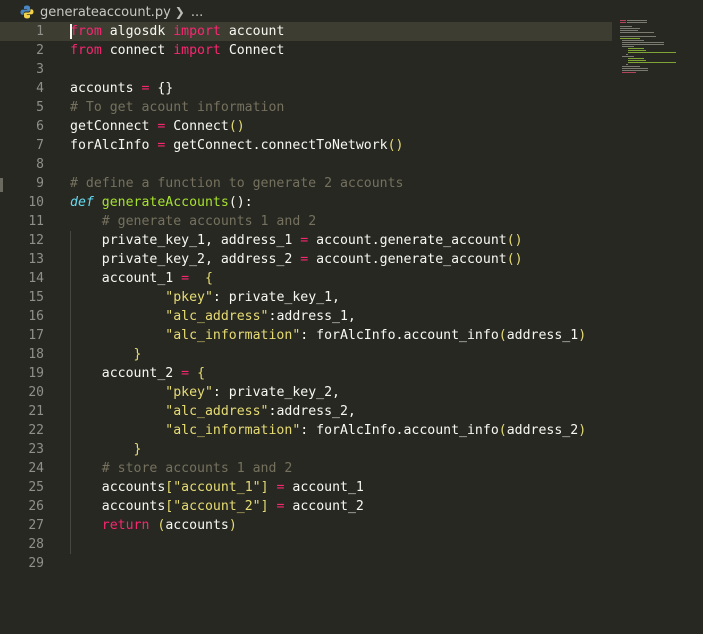 This screenshot has height=634, width=703. What do you see at coordinates (36, 297) in the screenshot?
I see `line-number: 15` at bounding box center [36, 297].